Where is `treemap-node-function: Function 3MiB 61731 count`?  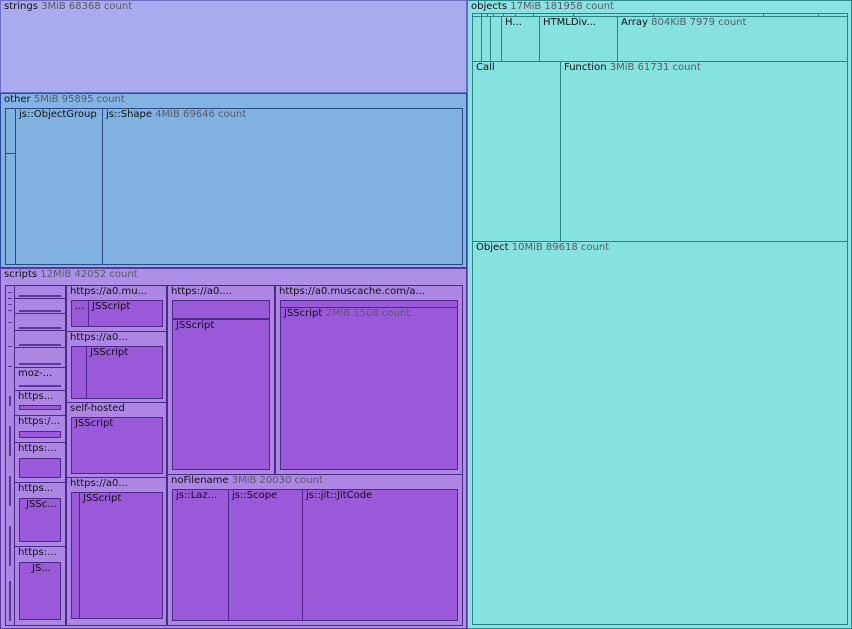
treemap-node-function: Function 3MiB 61731 count is located at coordinates (704, 151).